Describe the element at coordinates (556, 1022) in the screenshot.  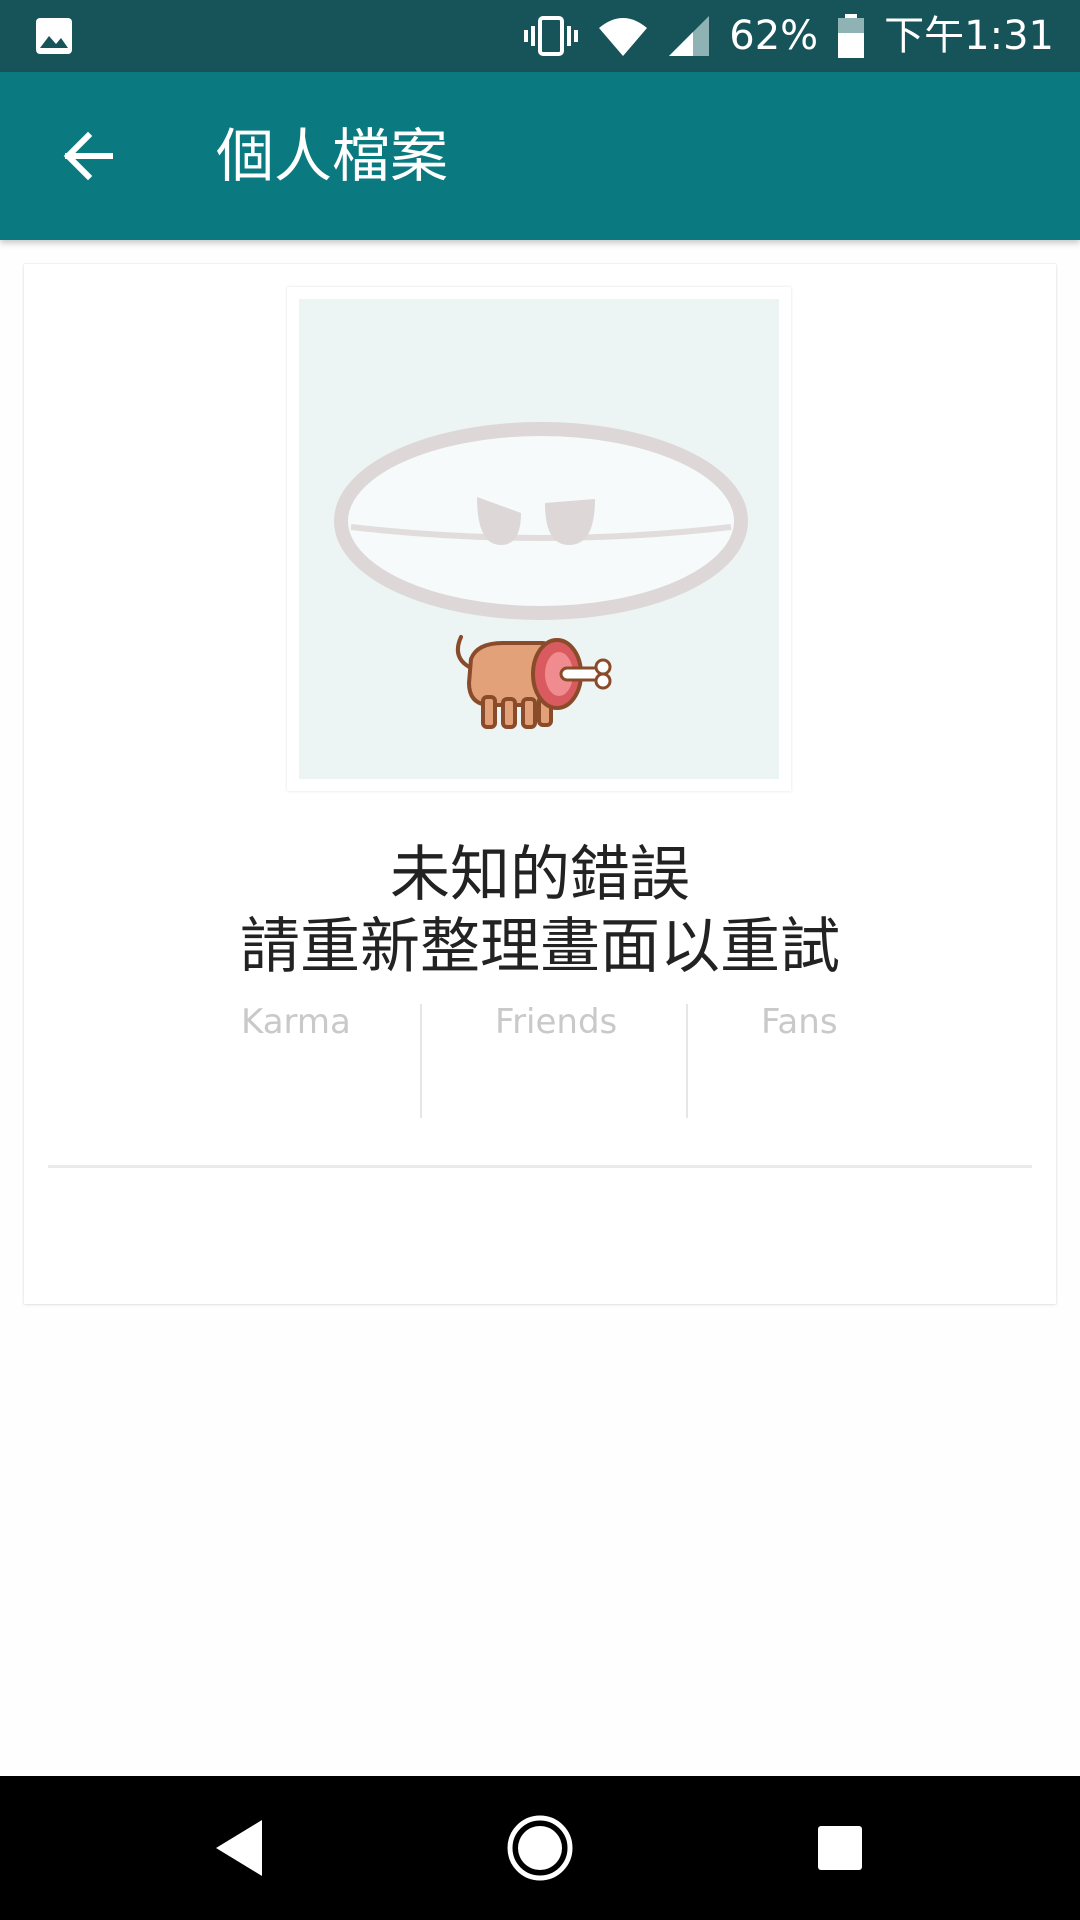
I see `stat-friends-label: Friends` at that location.